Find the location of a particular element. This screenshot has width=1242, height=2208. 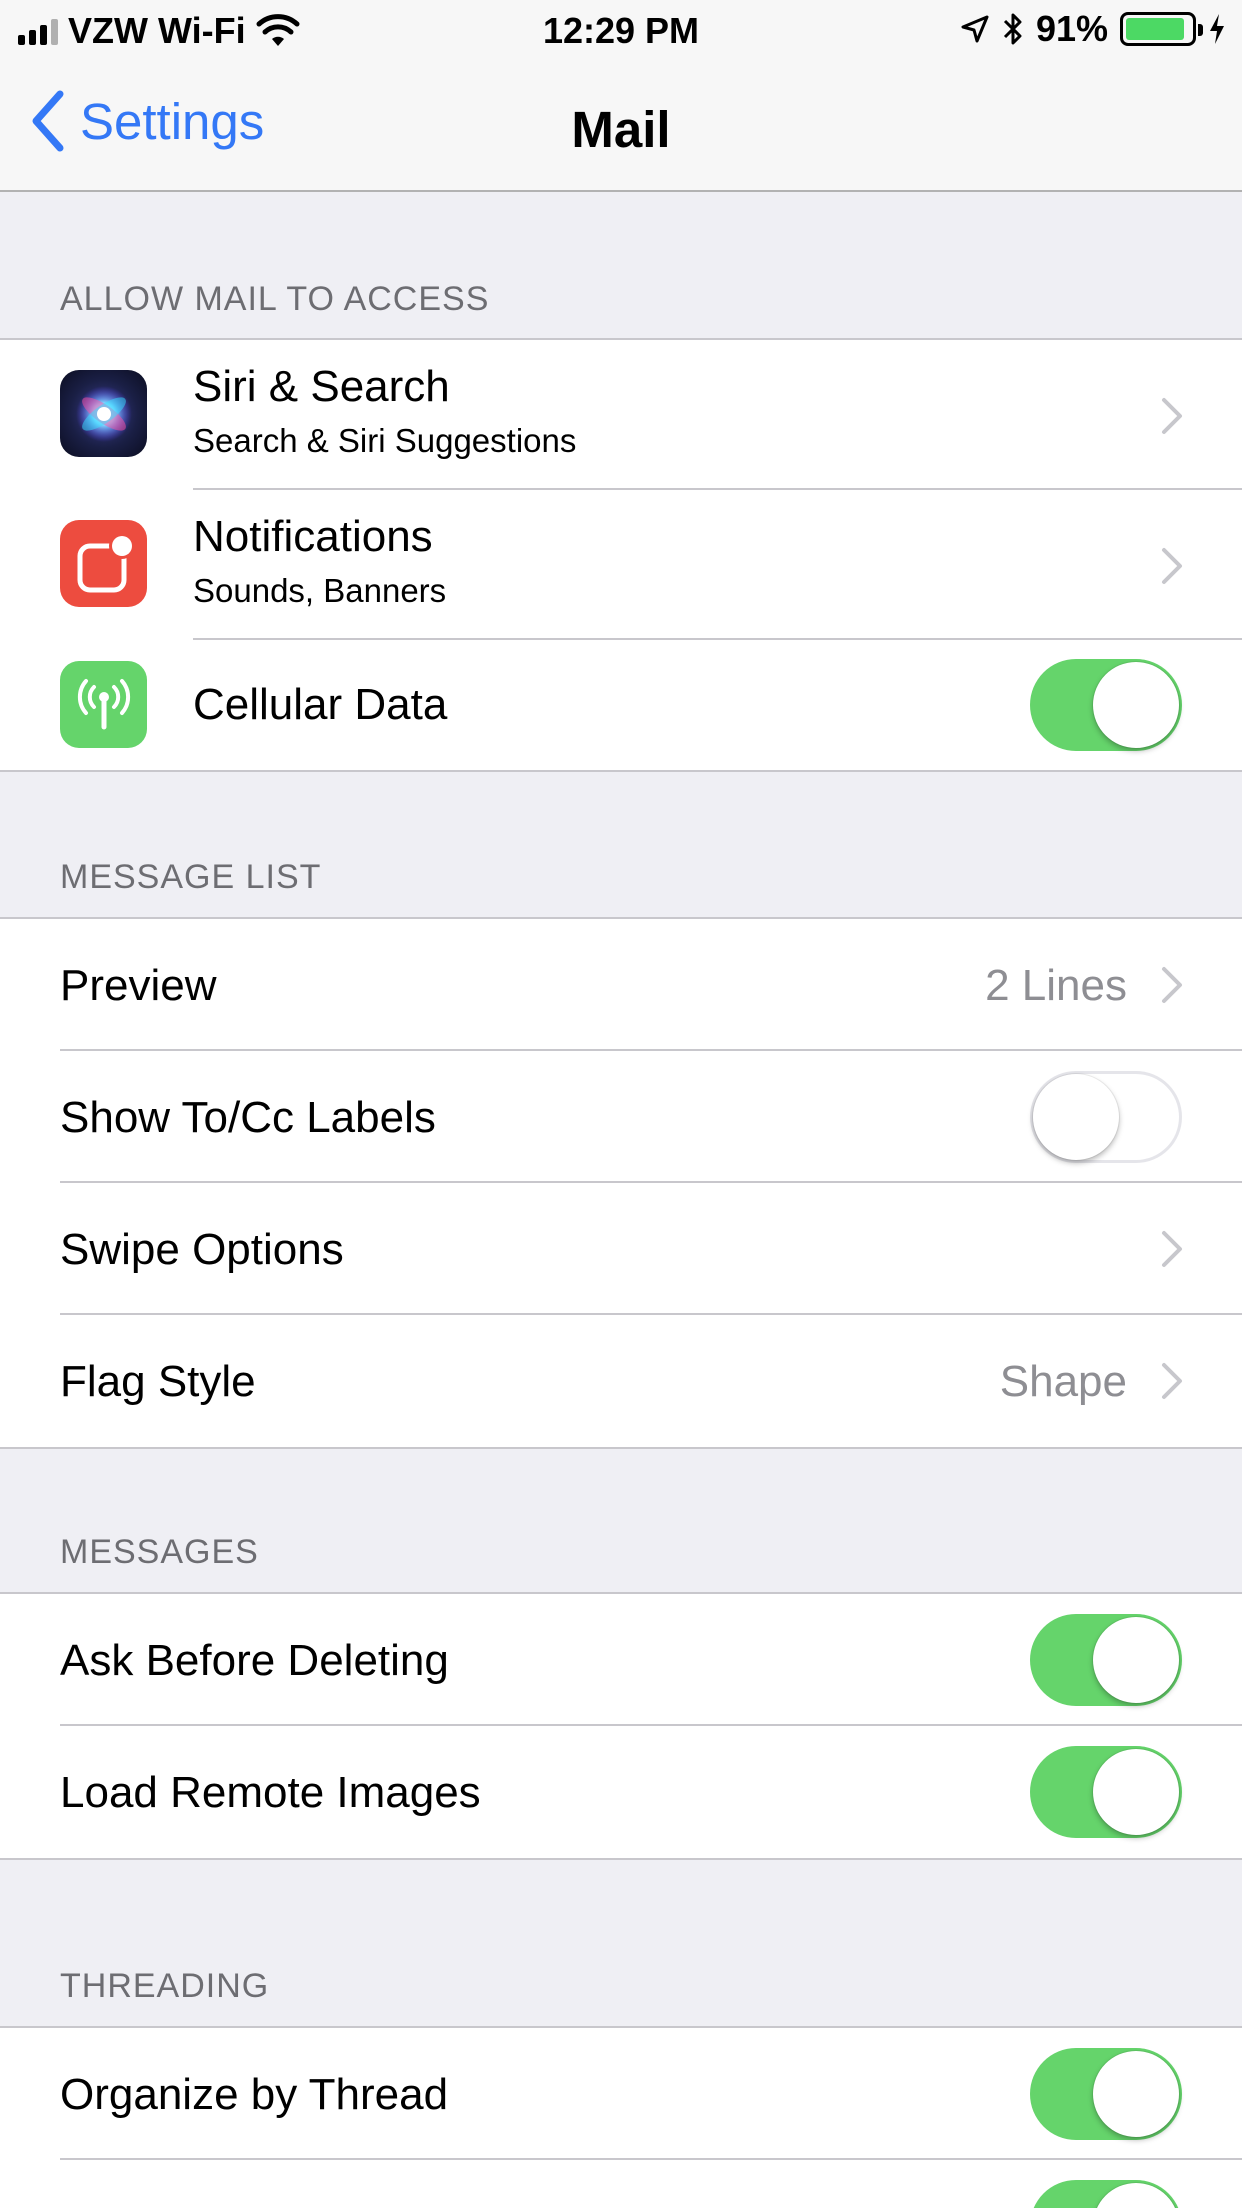

battery-fill is located at coordinates (1155, 29).